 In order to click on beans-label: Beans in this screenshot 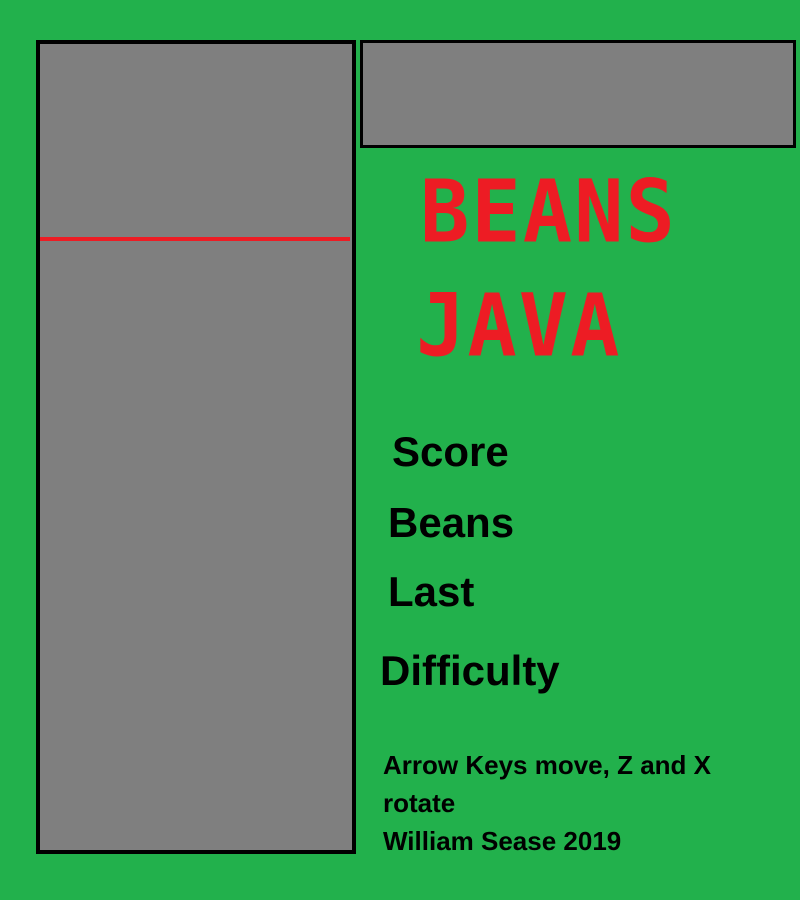, I will do `click(451, 522)`.